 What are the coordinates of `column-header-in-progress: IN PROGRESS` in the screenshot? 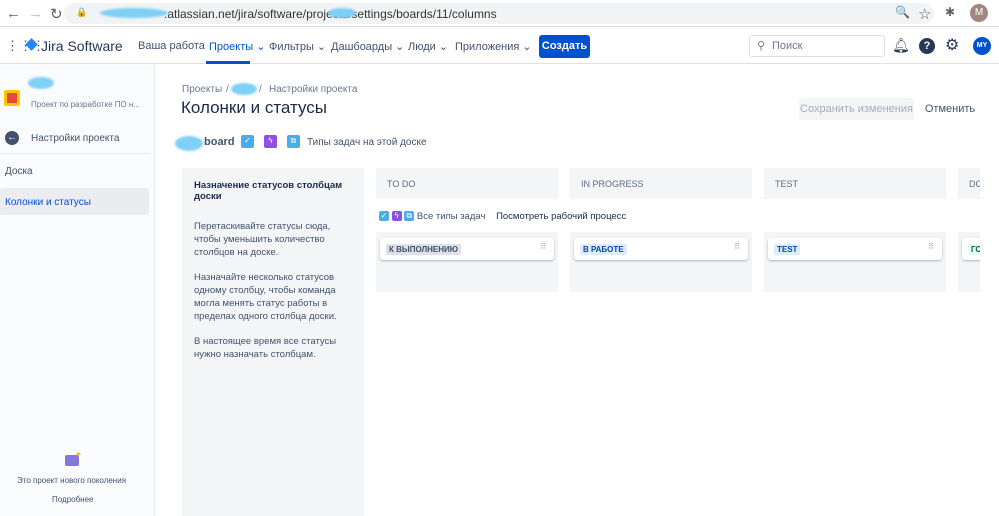 It's located at (661, 183).